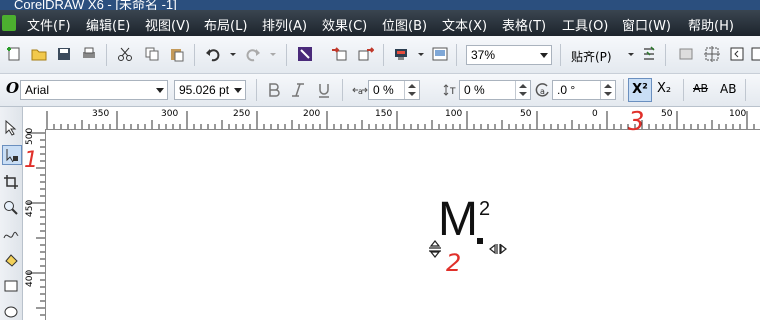  What do you see at coordinates (9, 23) in the screenshot?
I see `app-logo-icon` at bounding box center [9, 23].